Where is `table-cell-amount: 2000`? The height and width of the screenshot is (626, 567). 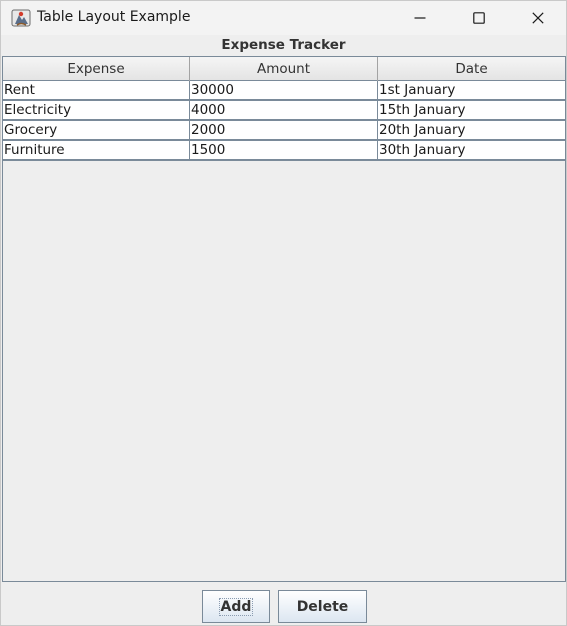 table-cell-amount: 2000 is located at coordinates (284, 130).